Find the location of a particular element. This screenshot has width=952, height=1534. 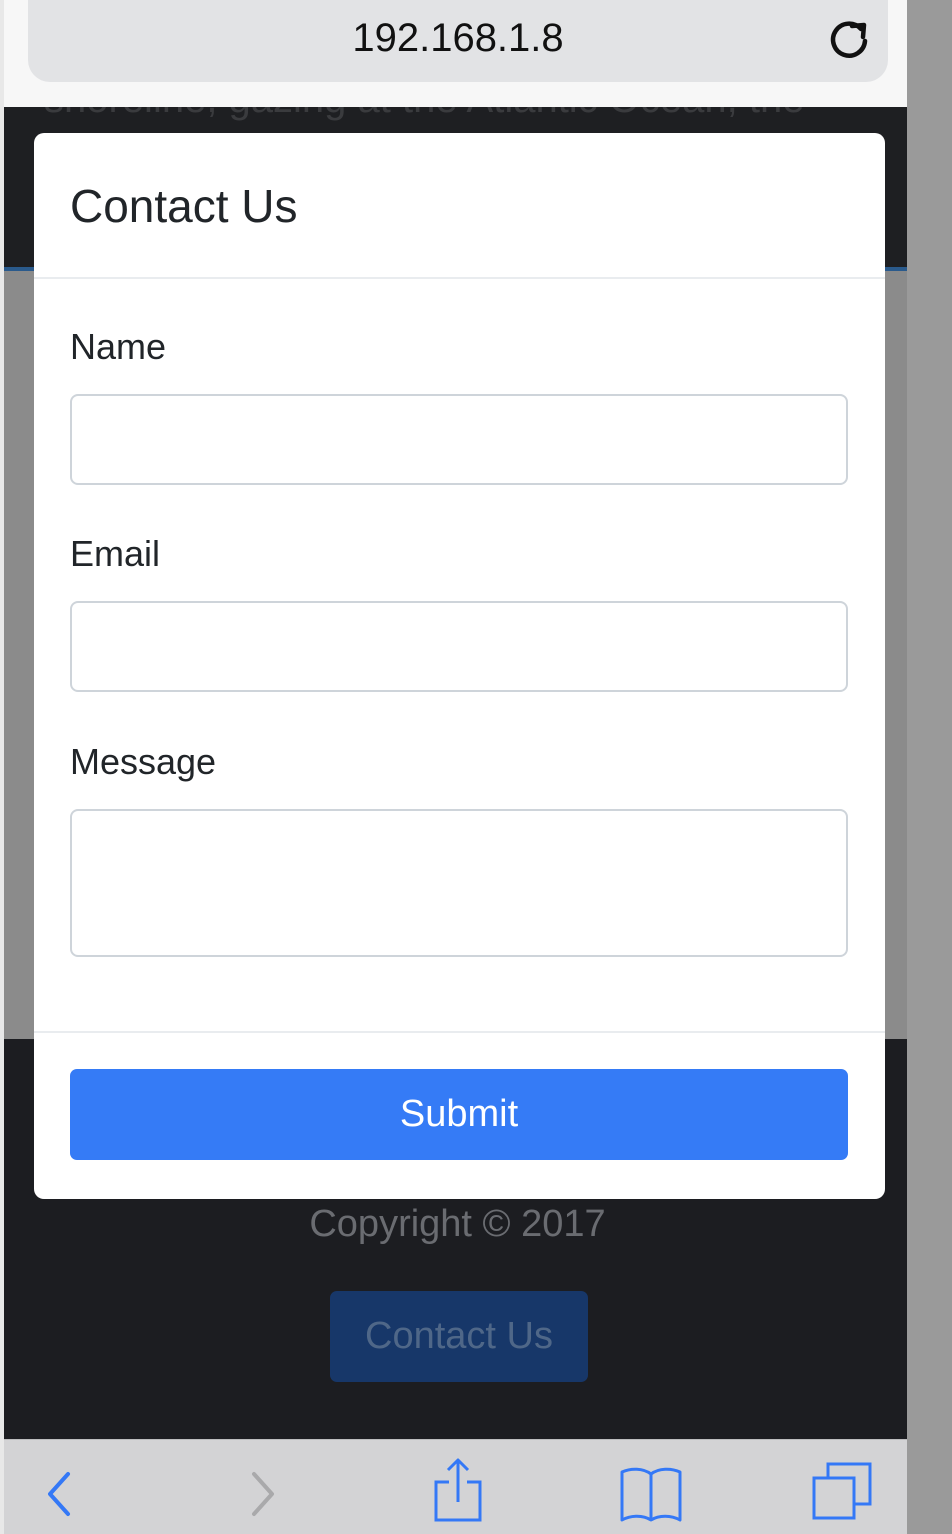

share-icon is located at coordinates (458, 1490).